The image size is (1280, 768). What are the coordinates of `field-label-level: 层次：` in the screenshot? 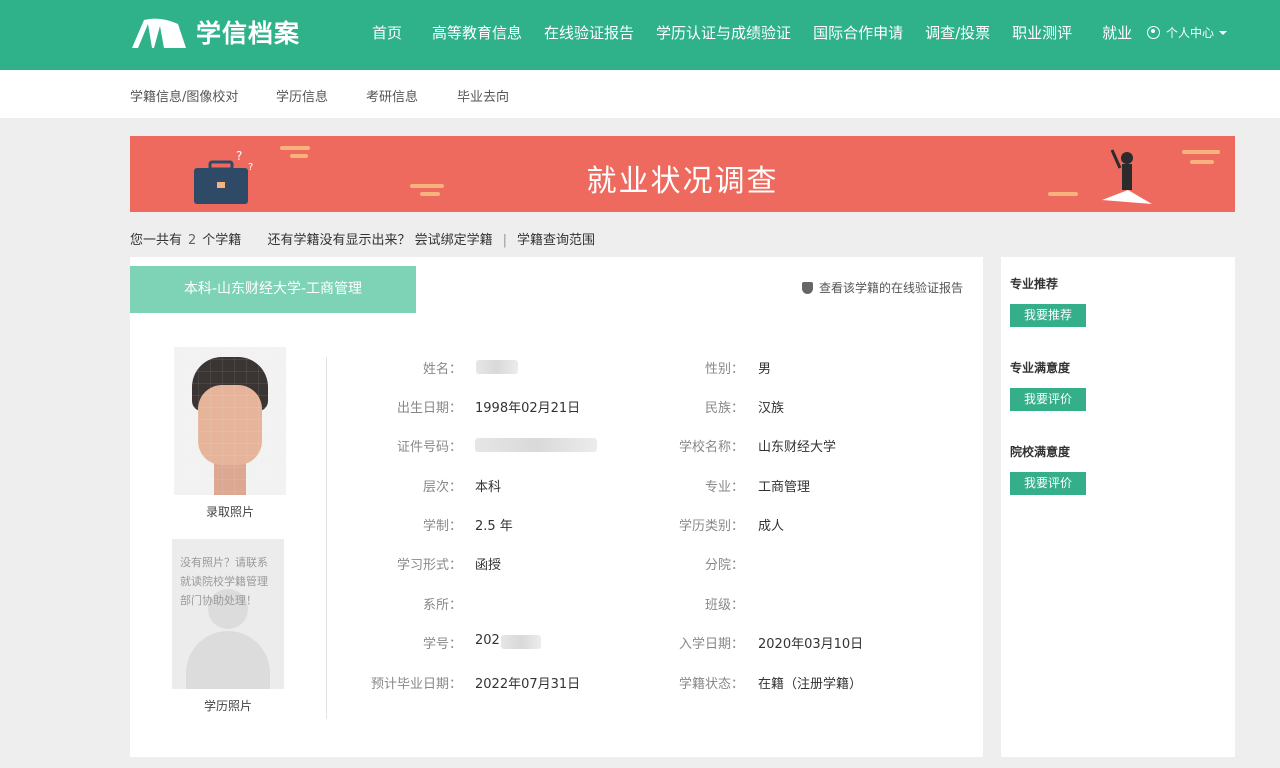 It's located at (442, 487).